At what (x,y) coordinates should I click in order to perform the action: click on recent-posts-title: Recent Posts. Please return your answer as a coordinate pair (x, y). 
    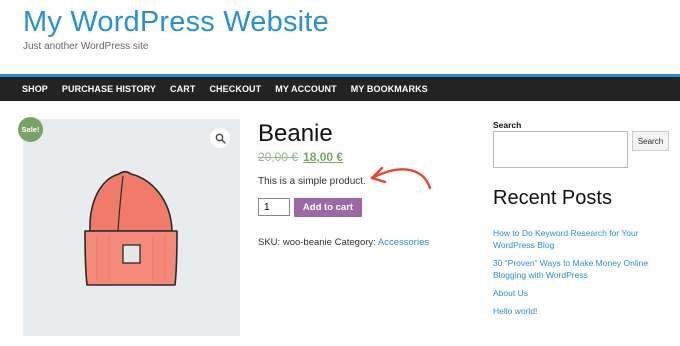
    Looking at the image, I should click on (552, 198).